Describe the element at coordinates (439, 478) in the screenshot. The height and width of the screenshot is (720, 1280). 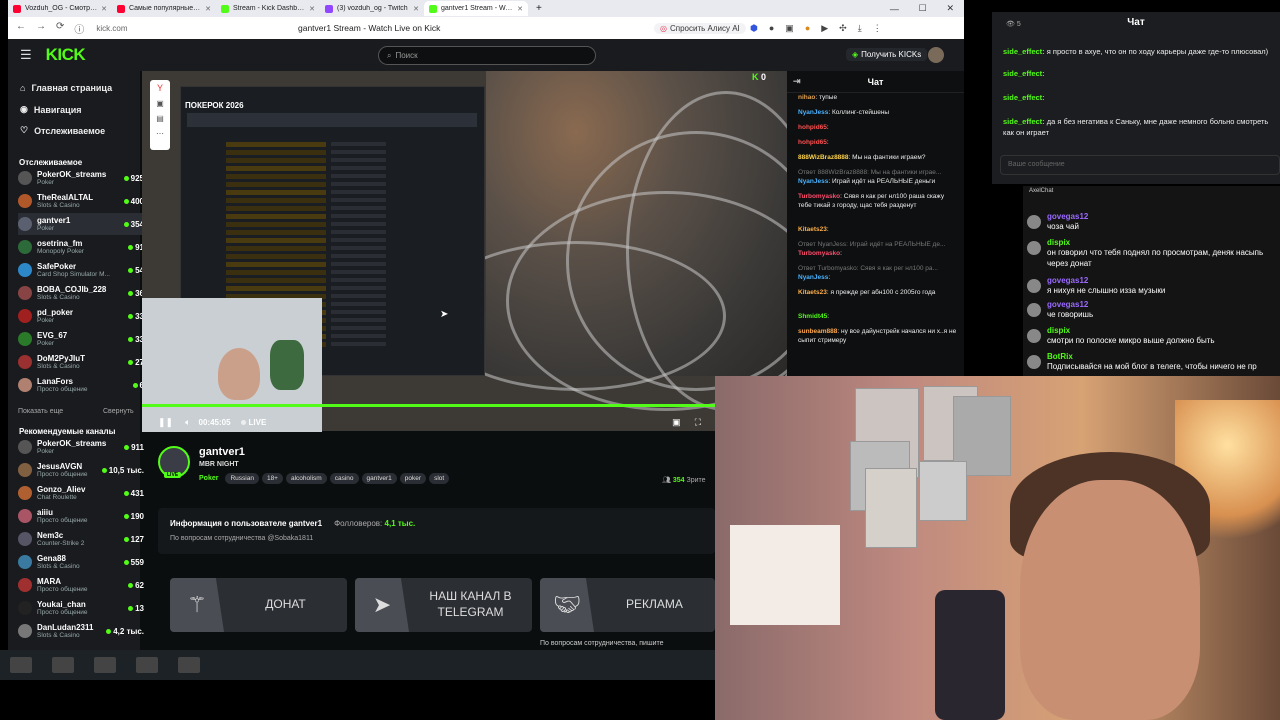
I see `stream-tag: slot` at that location.